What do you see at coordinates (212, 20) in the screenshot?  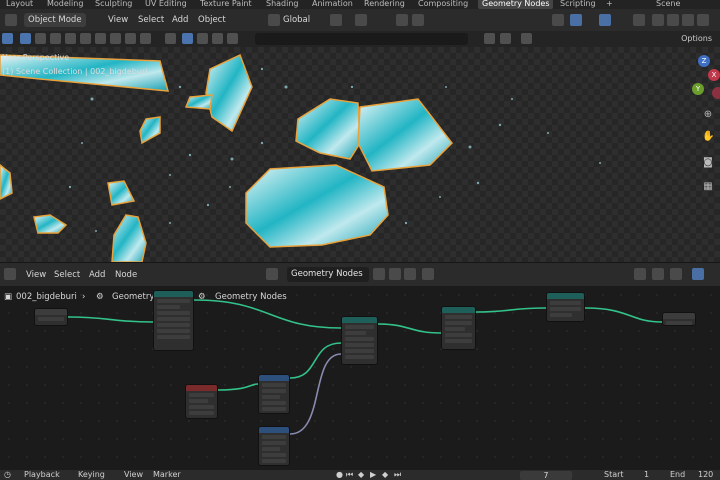 I see `menu-object: Object` at bounding box center [212, 20].